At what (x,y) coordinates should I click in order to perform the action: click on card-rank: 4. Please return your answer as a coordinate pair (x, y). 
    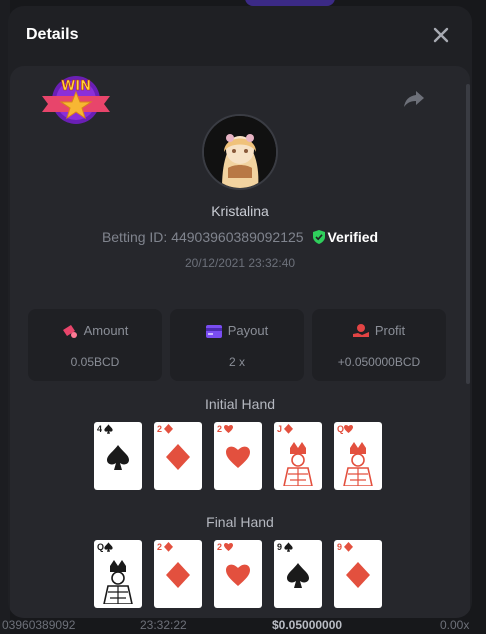
    Looking at the image, I should click on (100, 429).